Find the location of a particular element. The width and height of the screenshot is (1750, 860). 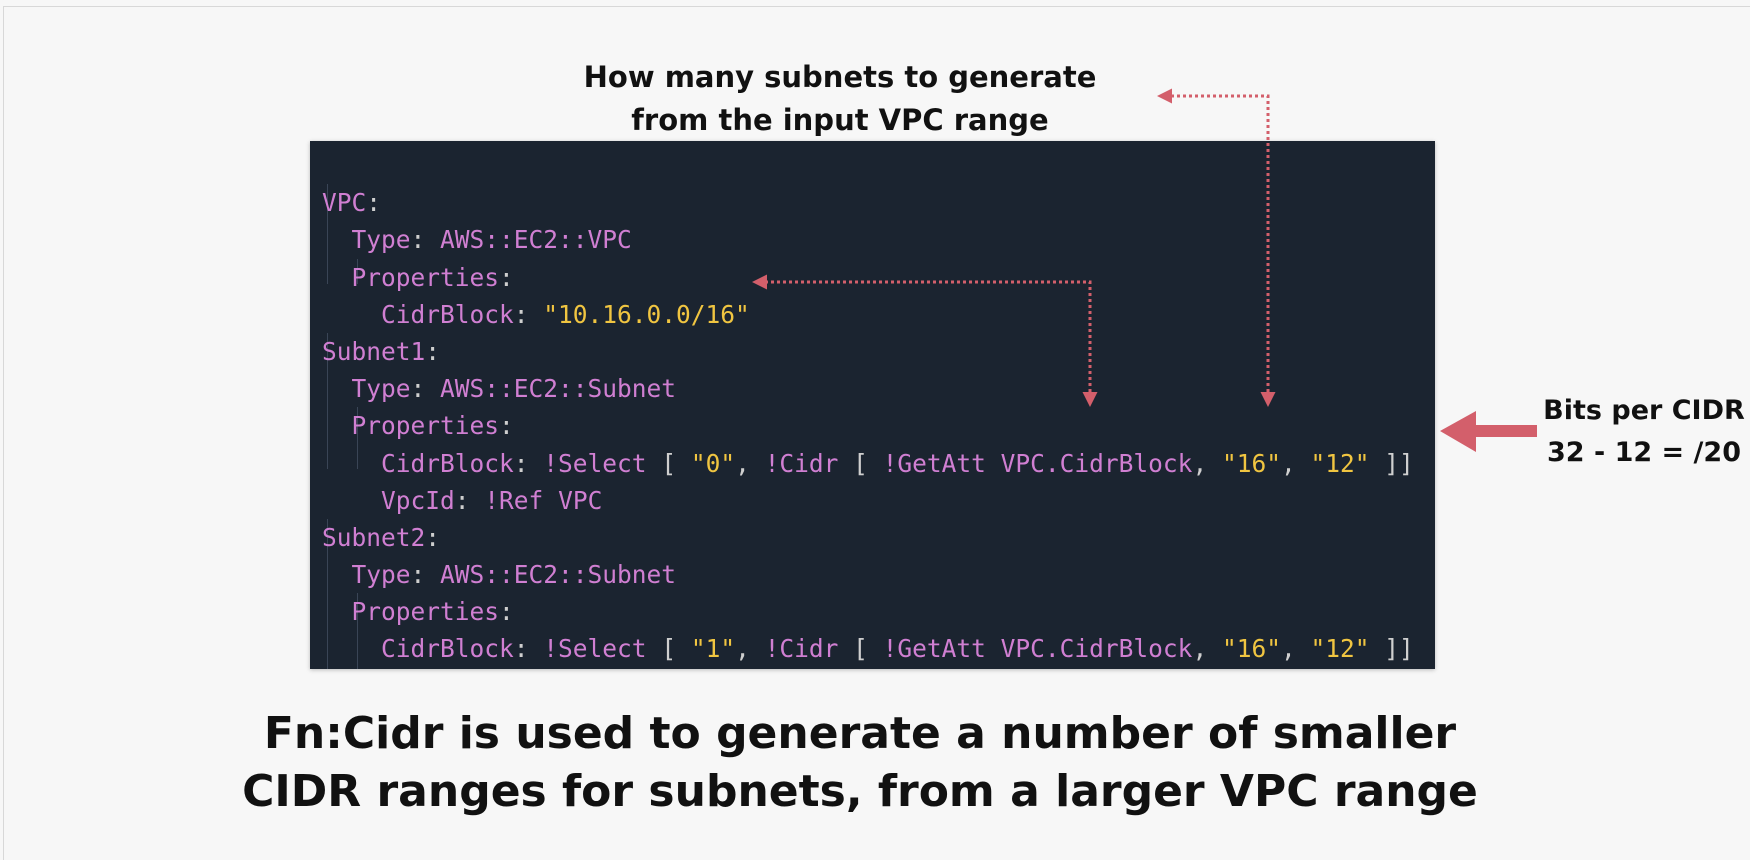

bits-per-cidr-annotation: Bits per CIDR 32 - 12 = /20 is located at coordinates (1640, 432).